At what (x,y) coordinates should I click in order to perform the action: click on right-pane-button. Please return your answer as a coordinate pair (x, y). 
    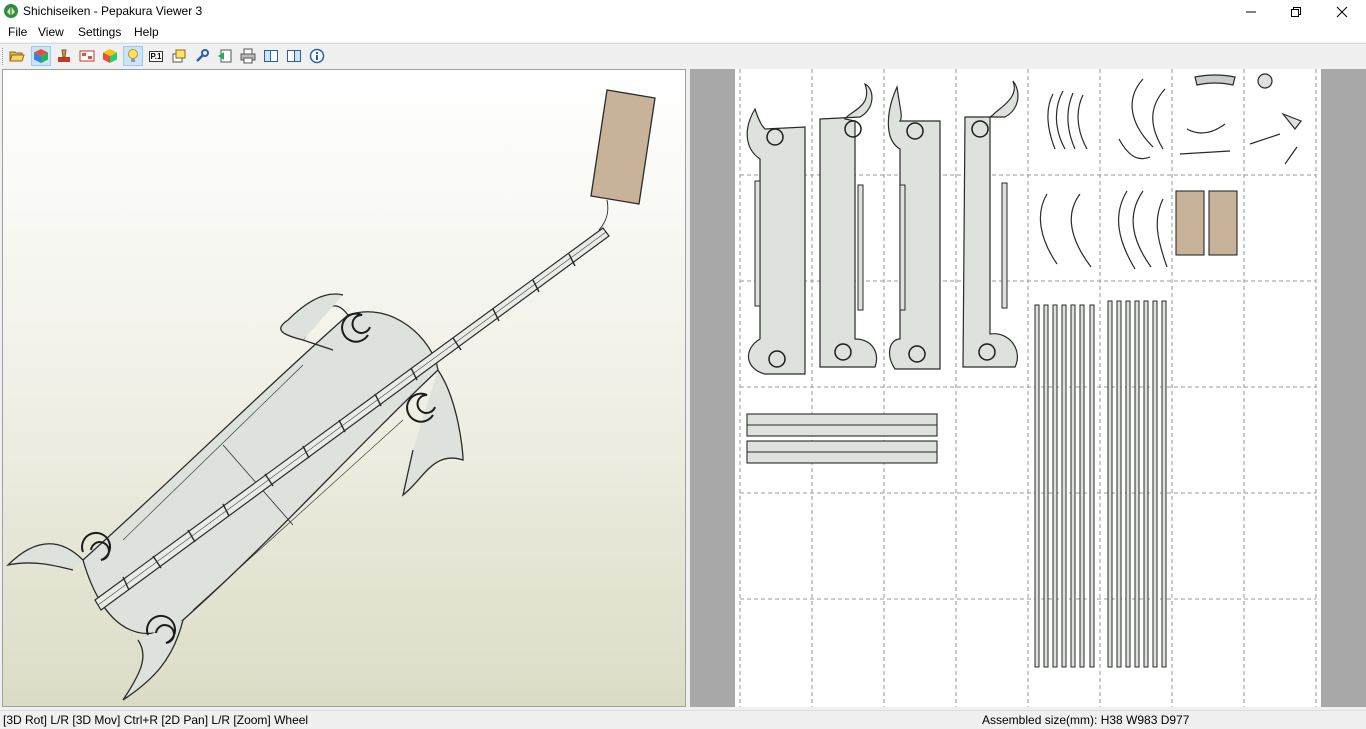
    Looking at the image, I should click on (294, 56).